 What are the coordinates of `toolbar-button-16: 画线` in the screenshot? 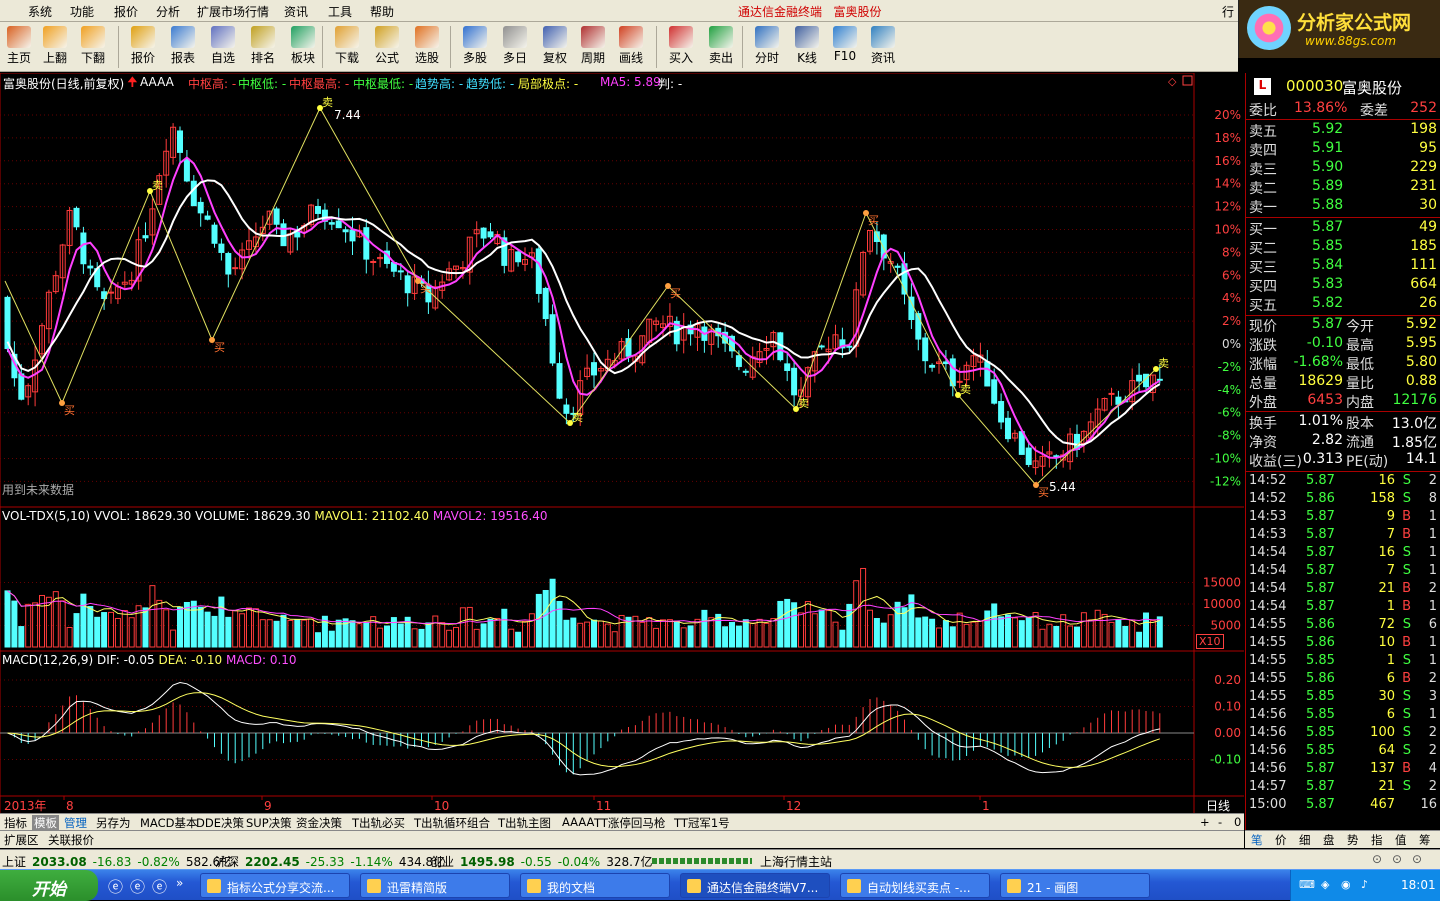 It's located at (631, 47).